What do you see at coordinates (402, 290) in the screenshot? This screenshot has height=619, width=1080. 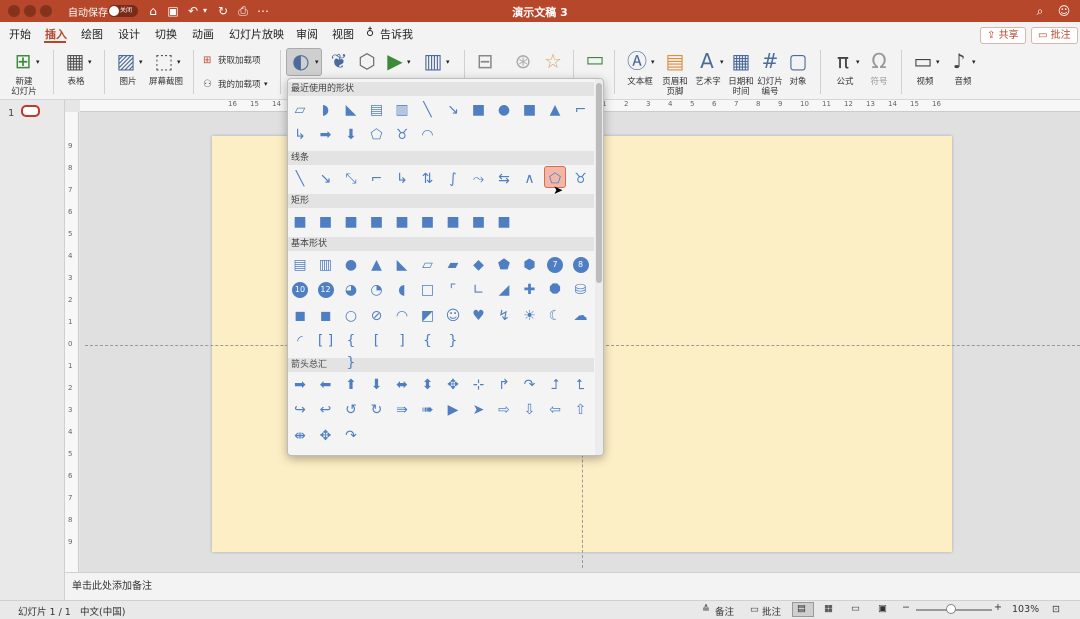 I see `shape-option: ◖` at bounding box center [402, 290].